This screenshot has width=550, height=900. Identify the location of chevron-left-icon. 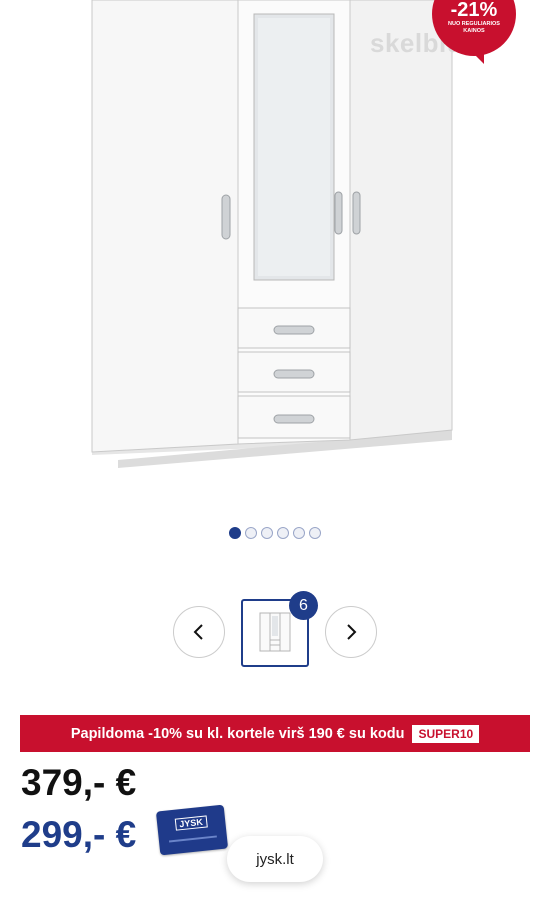
(198, 632).